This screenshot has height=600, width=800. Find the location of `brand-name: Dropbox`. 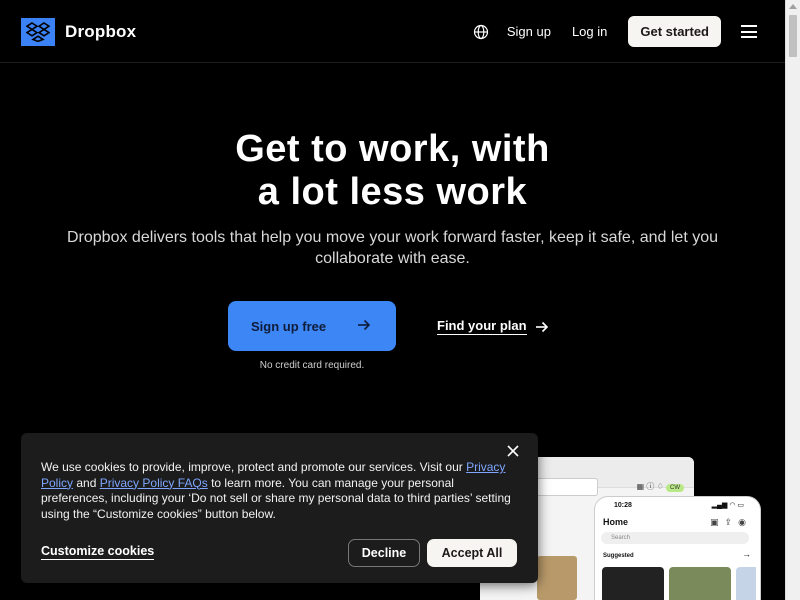

brand-name: Dropbox is located at coordinates (101, 31).